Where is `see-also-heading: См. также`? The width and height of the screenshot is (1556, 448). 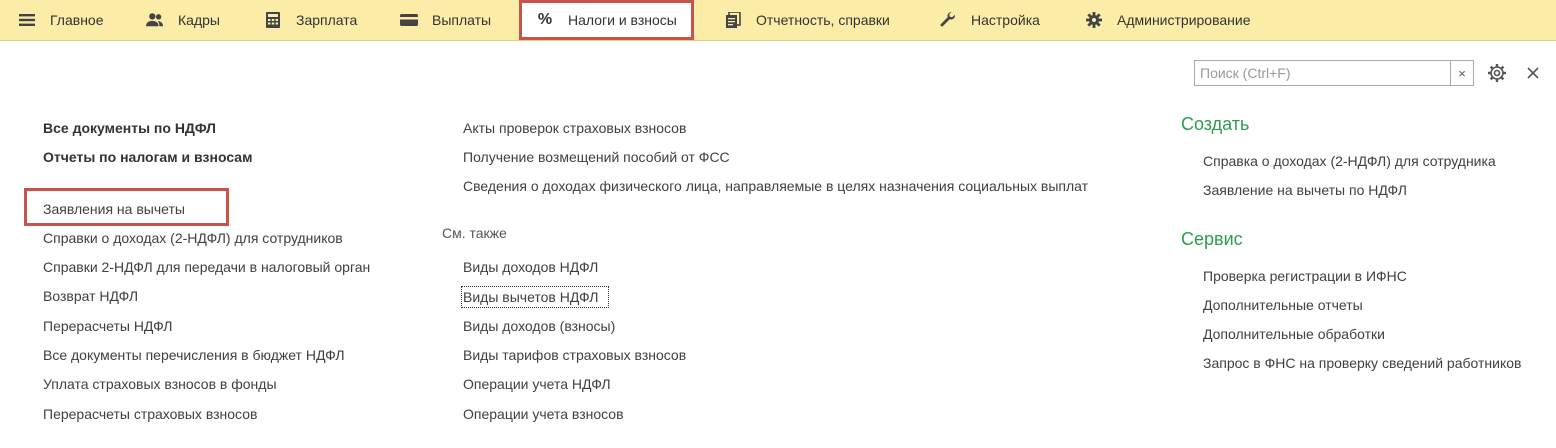
see-also-heading: См. также is located at coordinates (474, 233).